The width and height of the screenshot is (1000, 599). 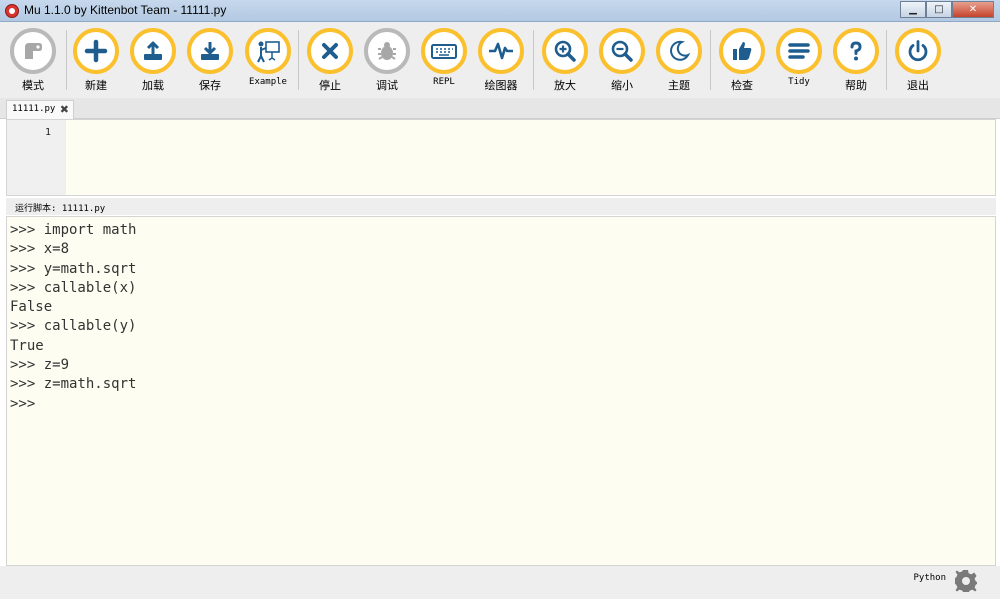 What do you see at coordinates (966, 581) in the screenshot?
I see `gear-icon` at bounding box center [966, 581].